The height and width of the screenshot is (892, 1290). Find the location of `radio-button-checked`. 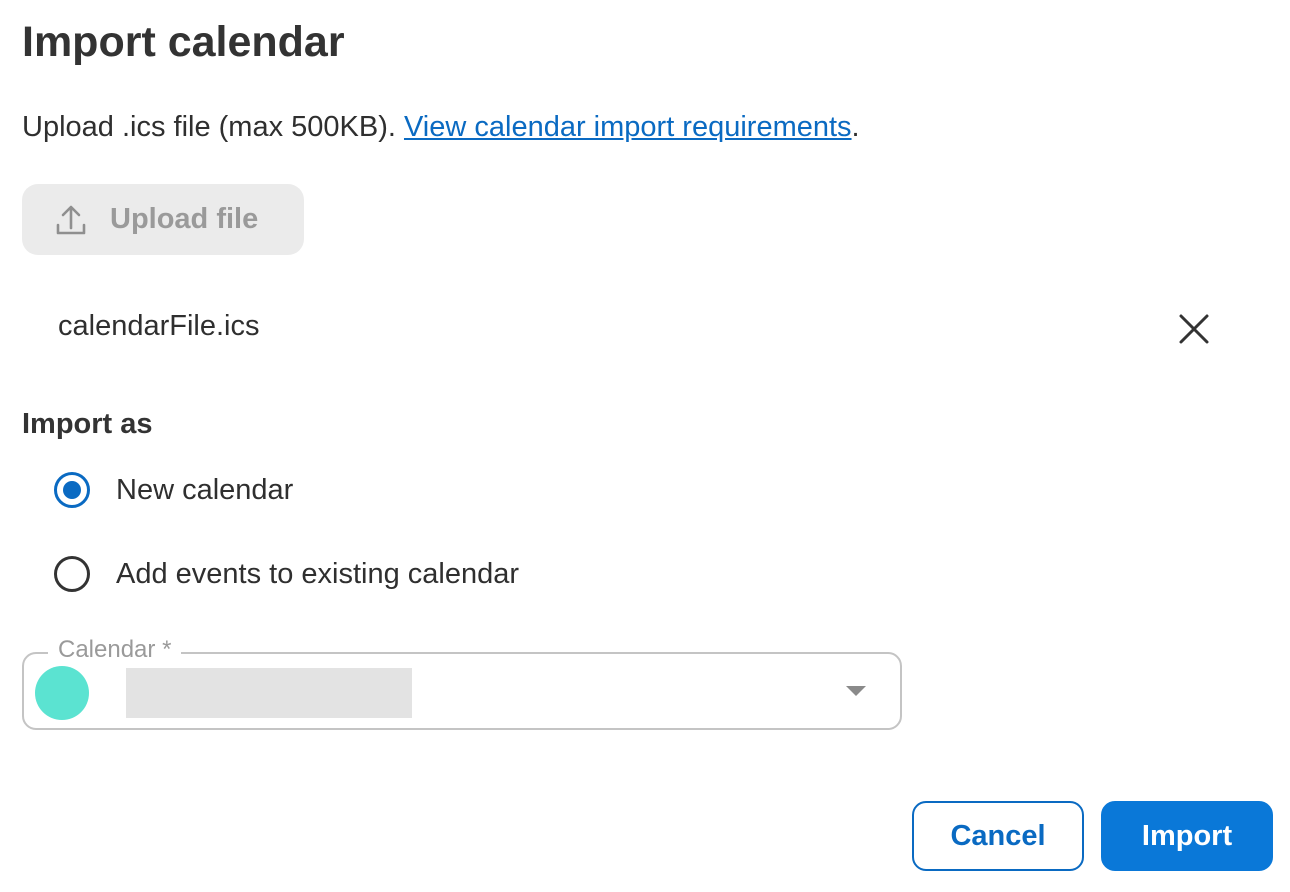

radio-button-checked is located at coordinates (72, 490).